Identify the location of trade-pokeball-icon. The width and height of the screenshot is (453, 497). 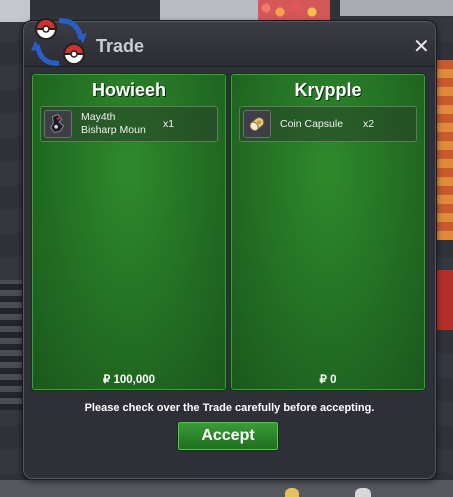
(59, 42).